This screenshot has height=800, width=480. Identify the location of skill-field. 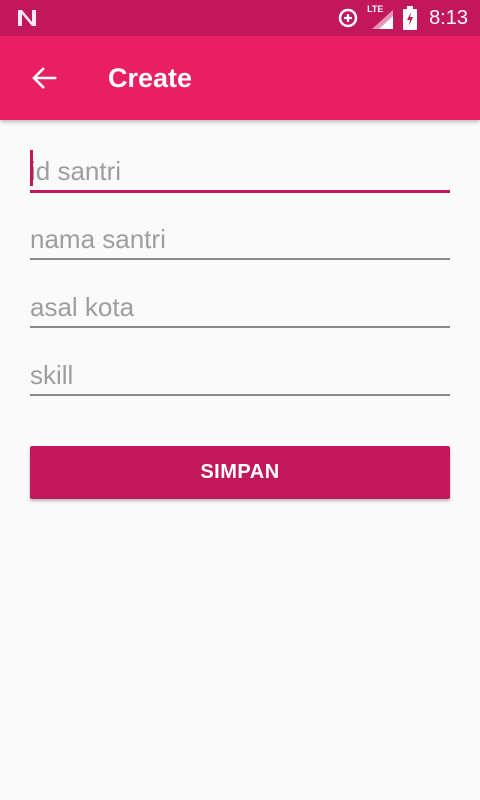
(240, 378).